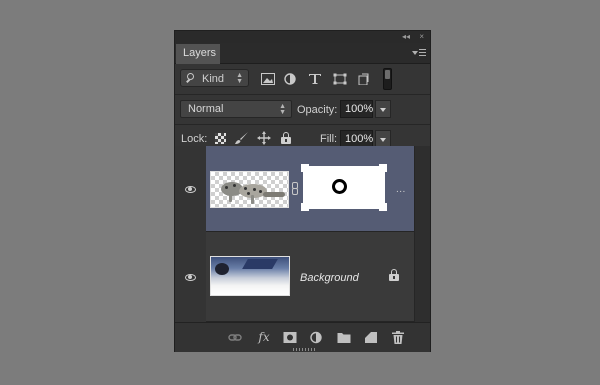  Describe the element at coordinates (398, 337) in the screenshot. I see `trash-icon` at that location.